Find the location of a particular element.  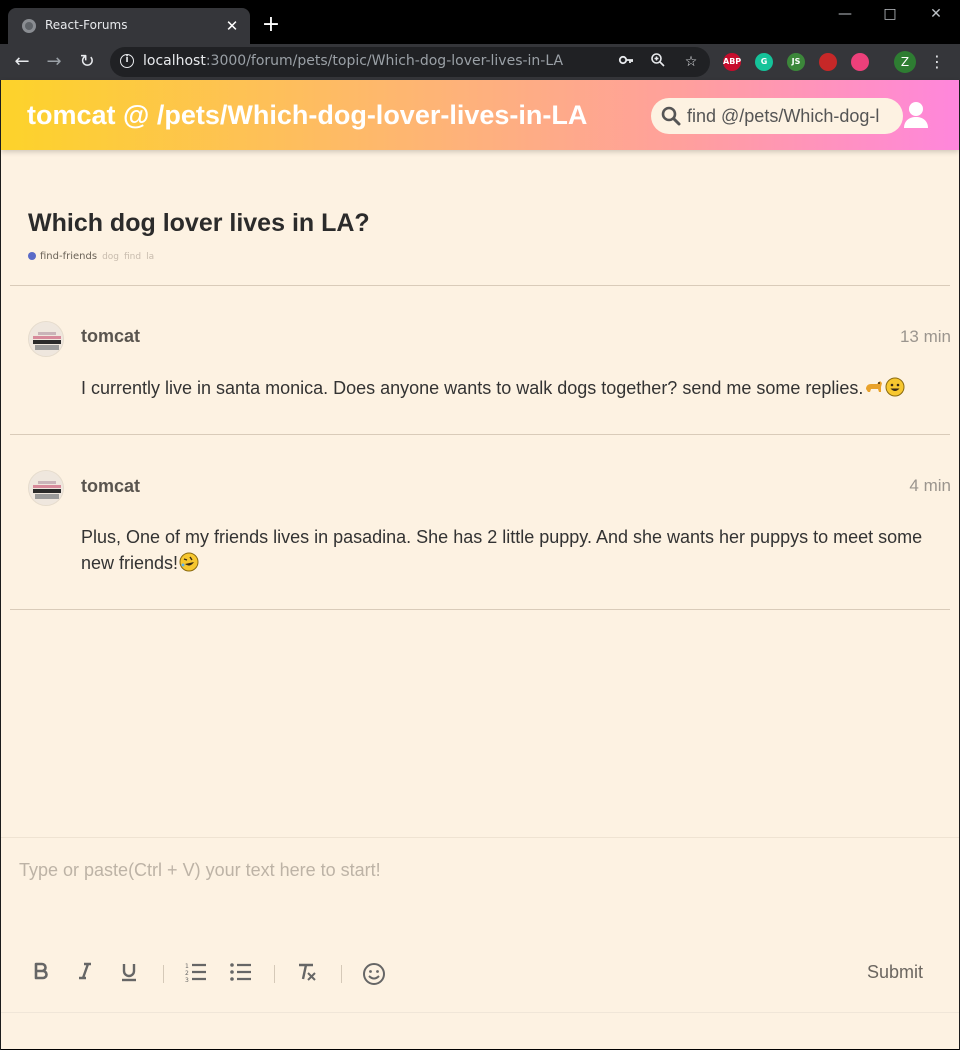

window-close-icon: ✕ is located at coordinates (936, 14).